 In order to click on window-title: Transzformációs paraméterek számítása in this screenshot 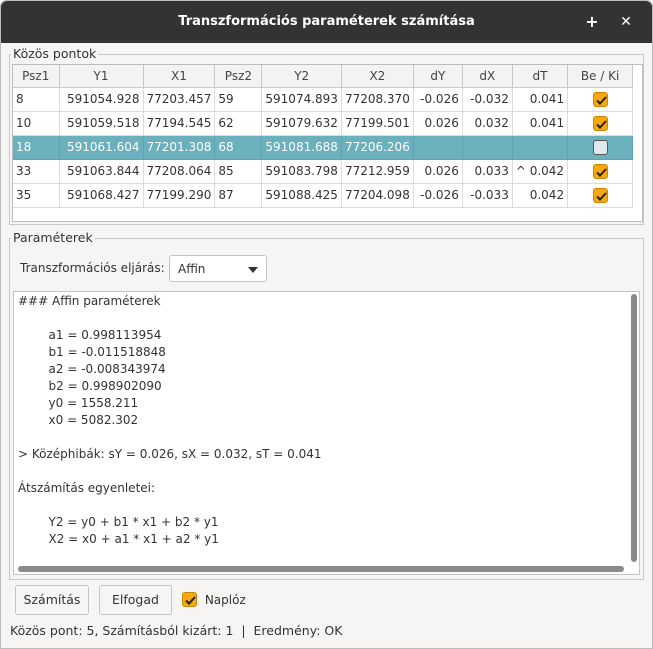, I will do `click(326, 21)`.